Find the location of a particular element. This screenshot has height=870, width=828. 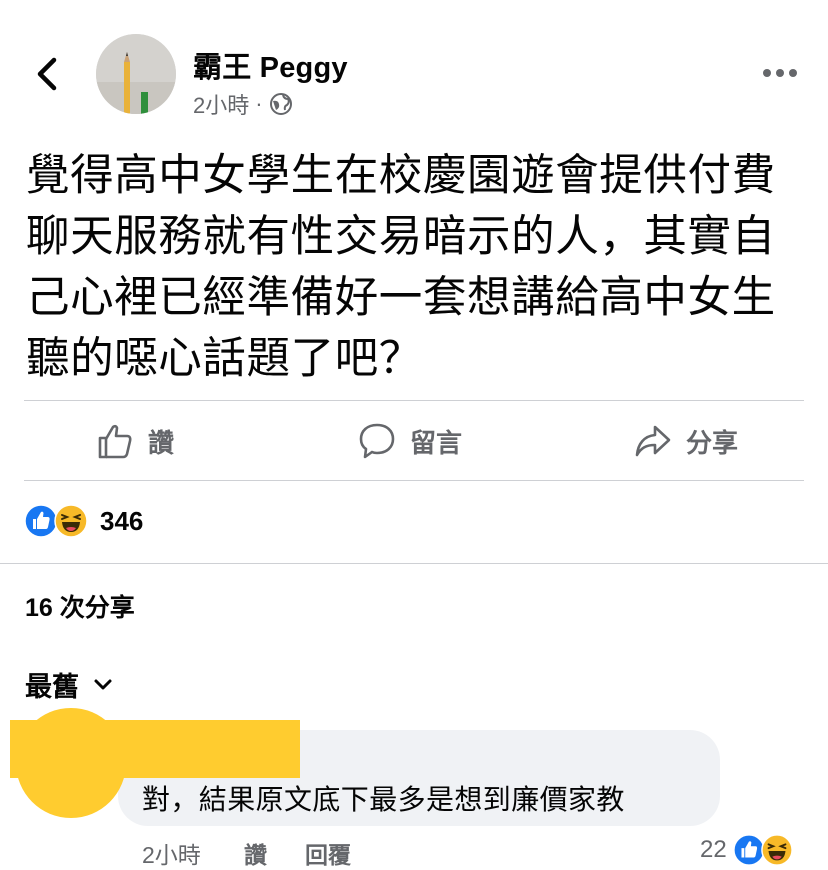

author-name: 霸王 Peggy is located at coordinates (270, 65).